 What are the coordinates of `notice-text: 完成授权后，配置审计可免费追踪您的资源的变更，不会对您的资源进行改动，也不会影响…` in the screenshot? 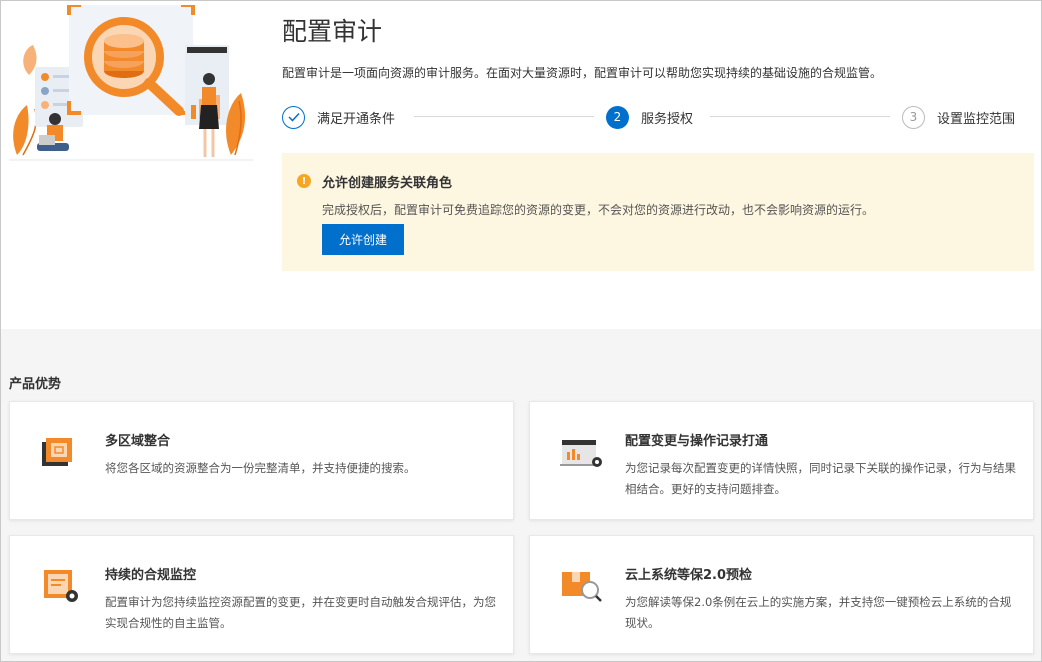 It's located at (598, 210).